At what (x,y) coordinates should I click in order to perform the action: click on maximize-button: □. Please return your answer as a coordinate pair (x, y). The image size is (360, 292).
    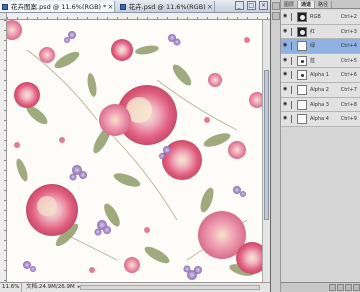
    Looking at the image, I should click on (251, 5).